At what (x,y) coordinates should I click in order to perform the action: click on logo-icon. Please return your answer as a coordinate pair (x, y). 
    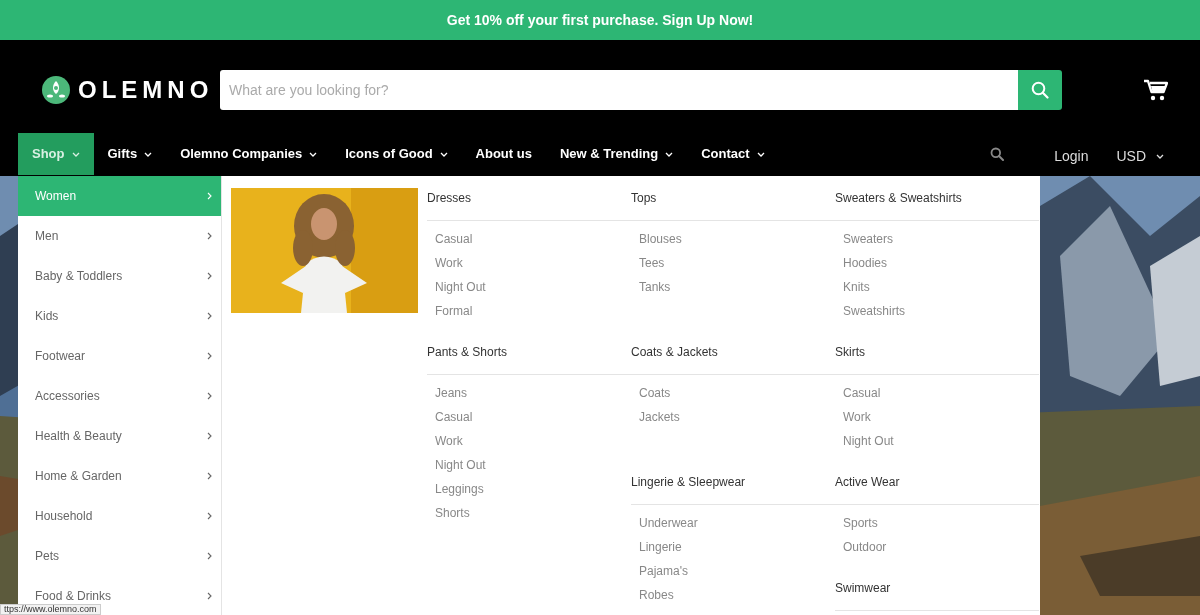
    Looking at the image, I should click on (56, 90).